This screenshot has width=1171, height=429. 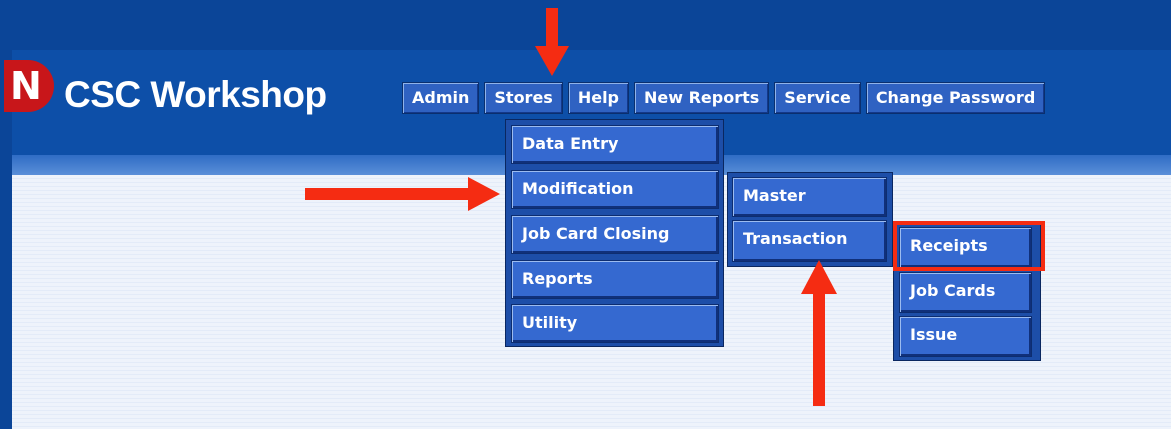 I want to click on menu-help: Help, so click(x=598, y=98).